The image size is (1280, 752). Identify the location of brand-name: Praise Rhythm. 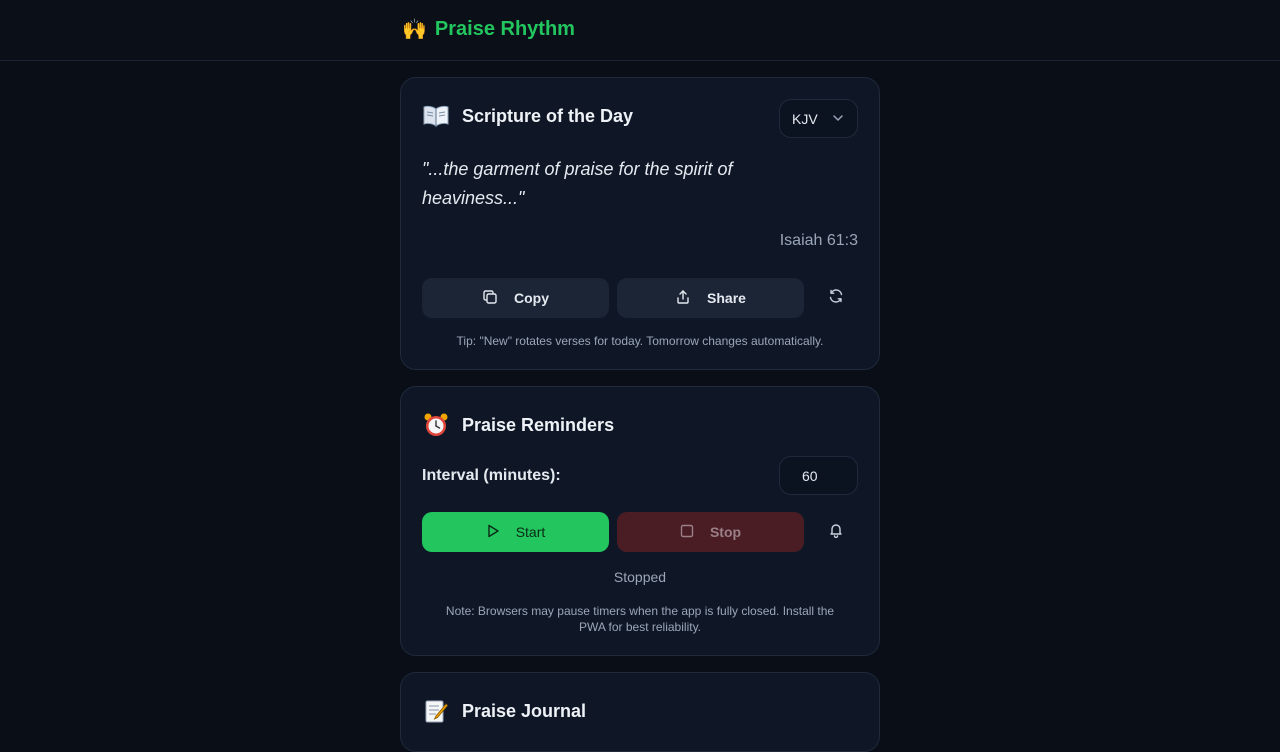
(504, 29).